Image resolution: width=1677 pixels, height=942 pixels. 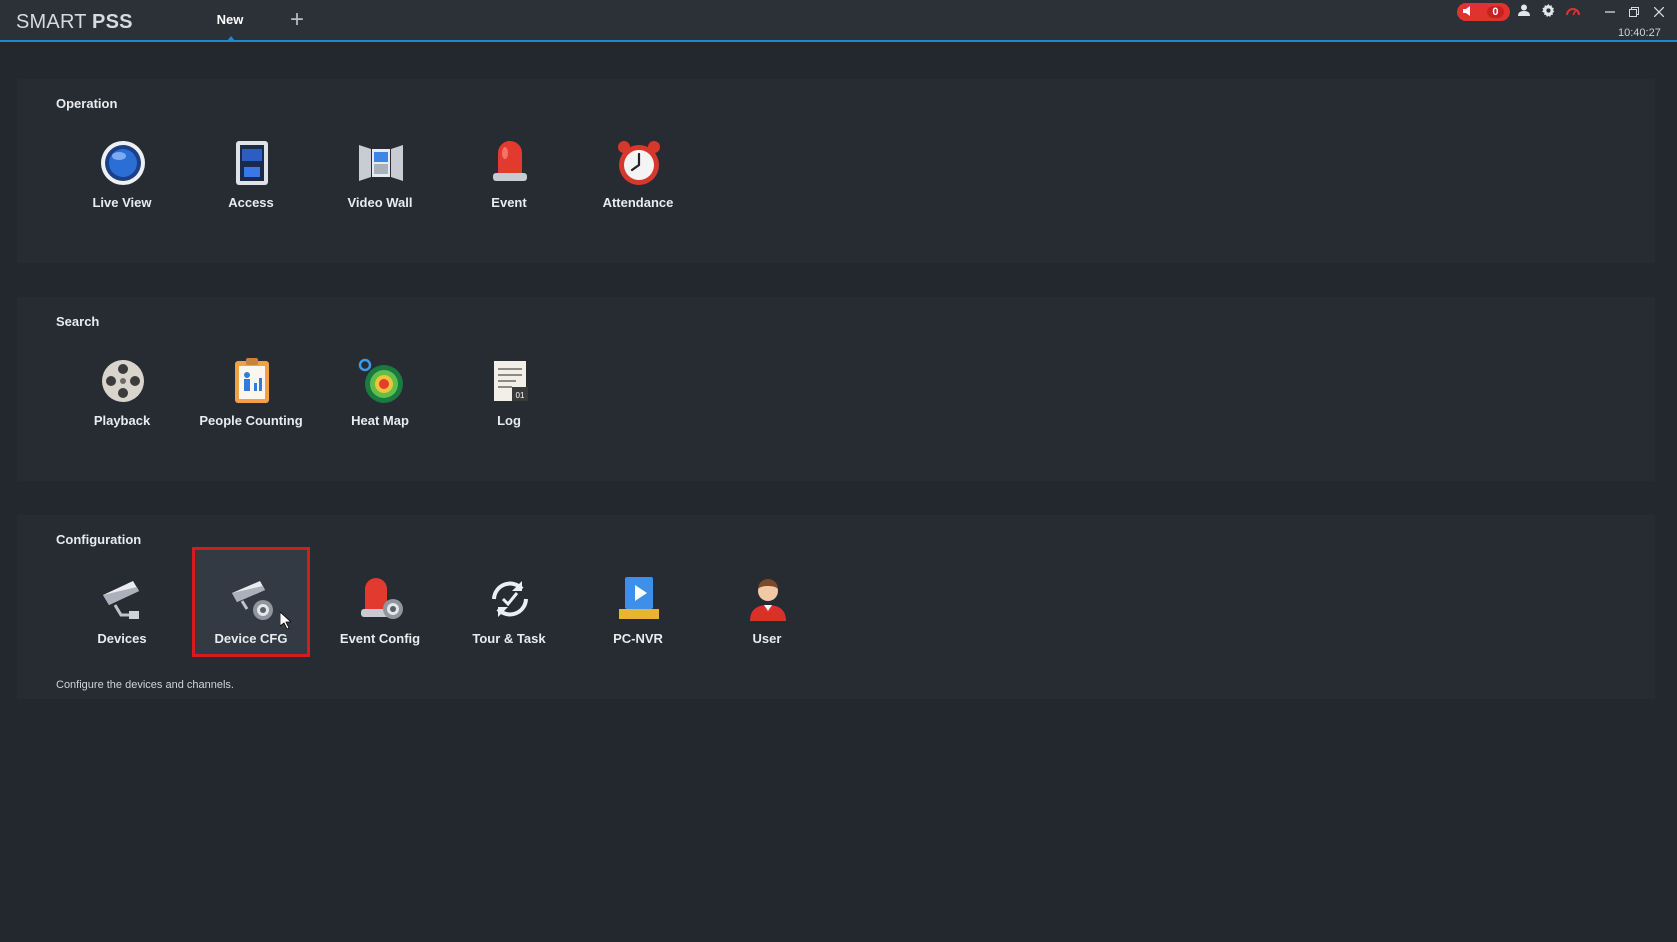 I want to click on logo-text-bold: PSS, so click(x=112, y=22).